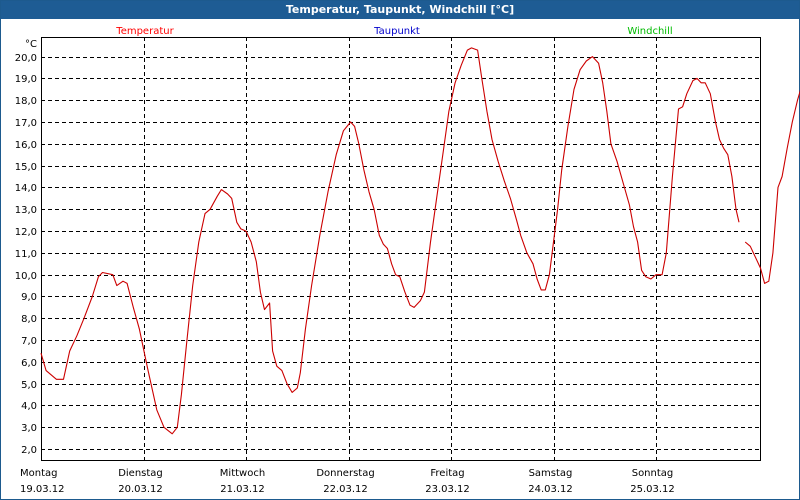 This screenshot has height=500, width=800. I want to click on x-tick-day: Samstag, so click(551, 473).